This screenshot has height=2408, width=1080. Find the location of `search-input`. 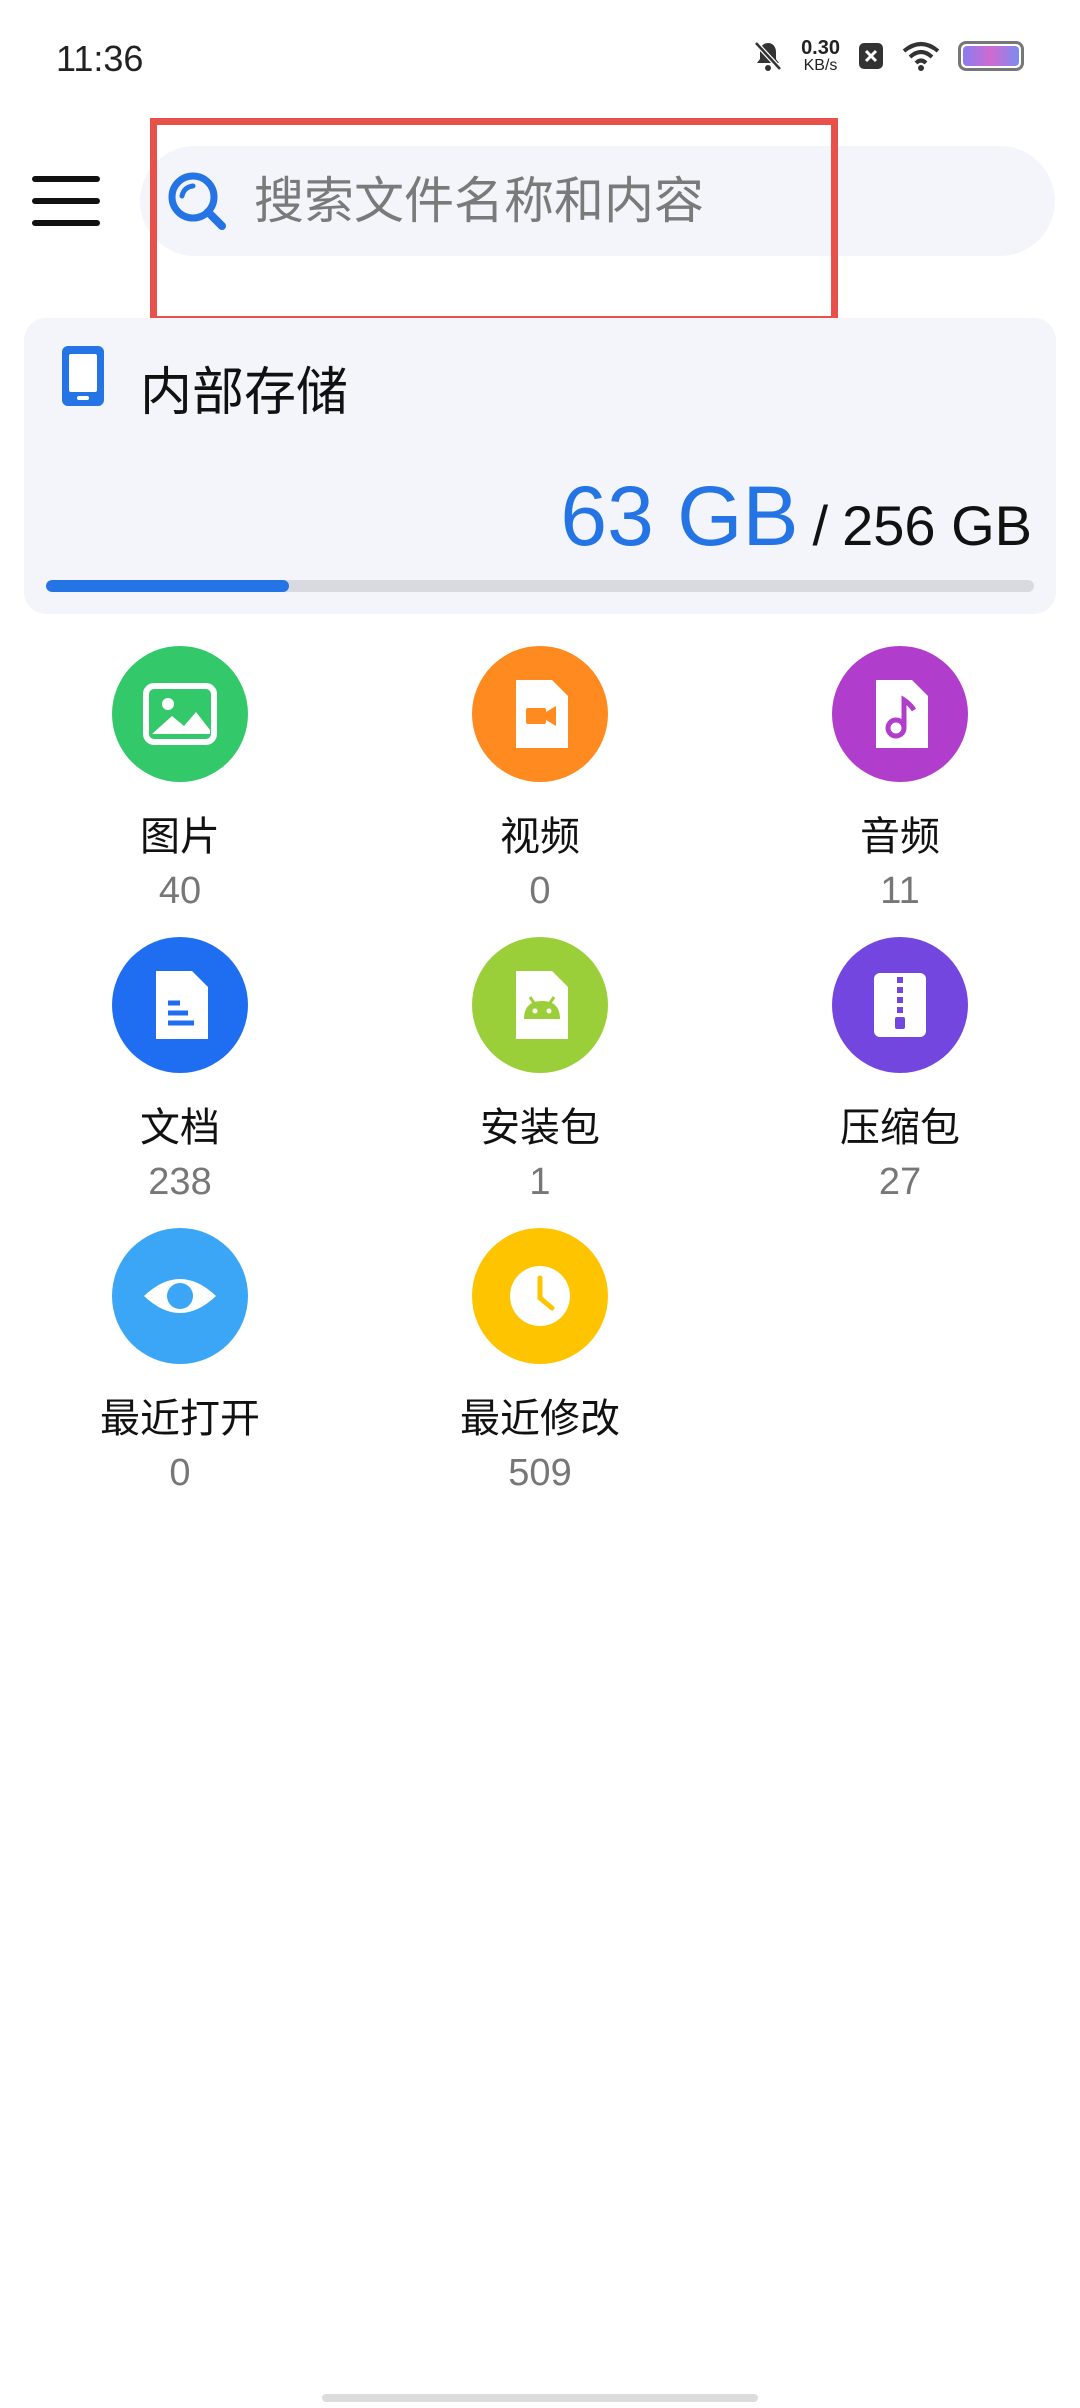

search-input is located at coordinates (604, 201).